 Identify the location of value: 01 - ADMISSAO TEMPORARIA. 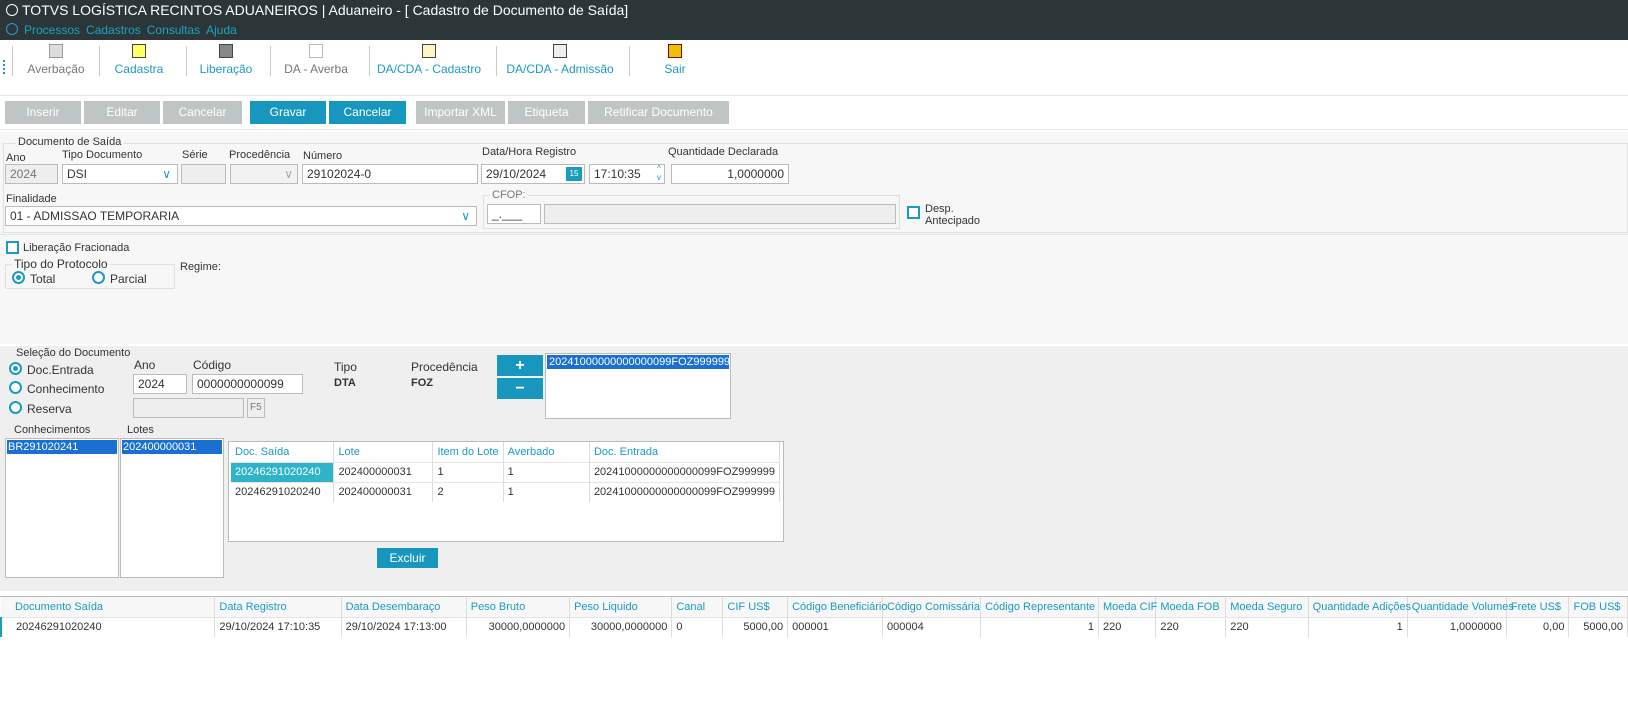
(95, 216).